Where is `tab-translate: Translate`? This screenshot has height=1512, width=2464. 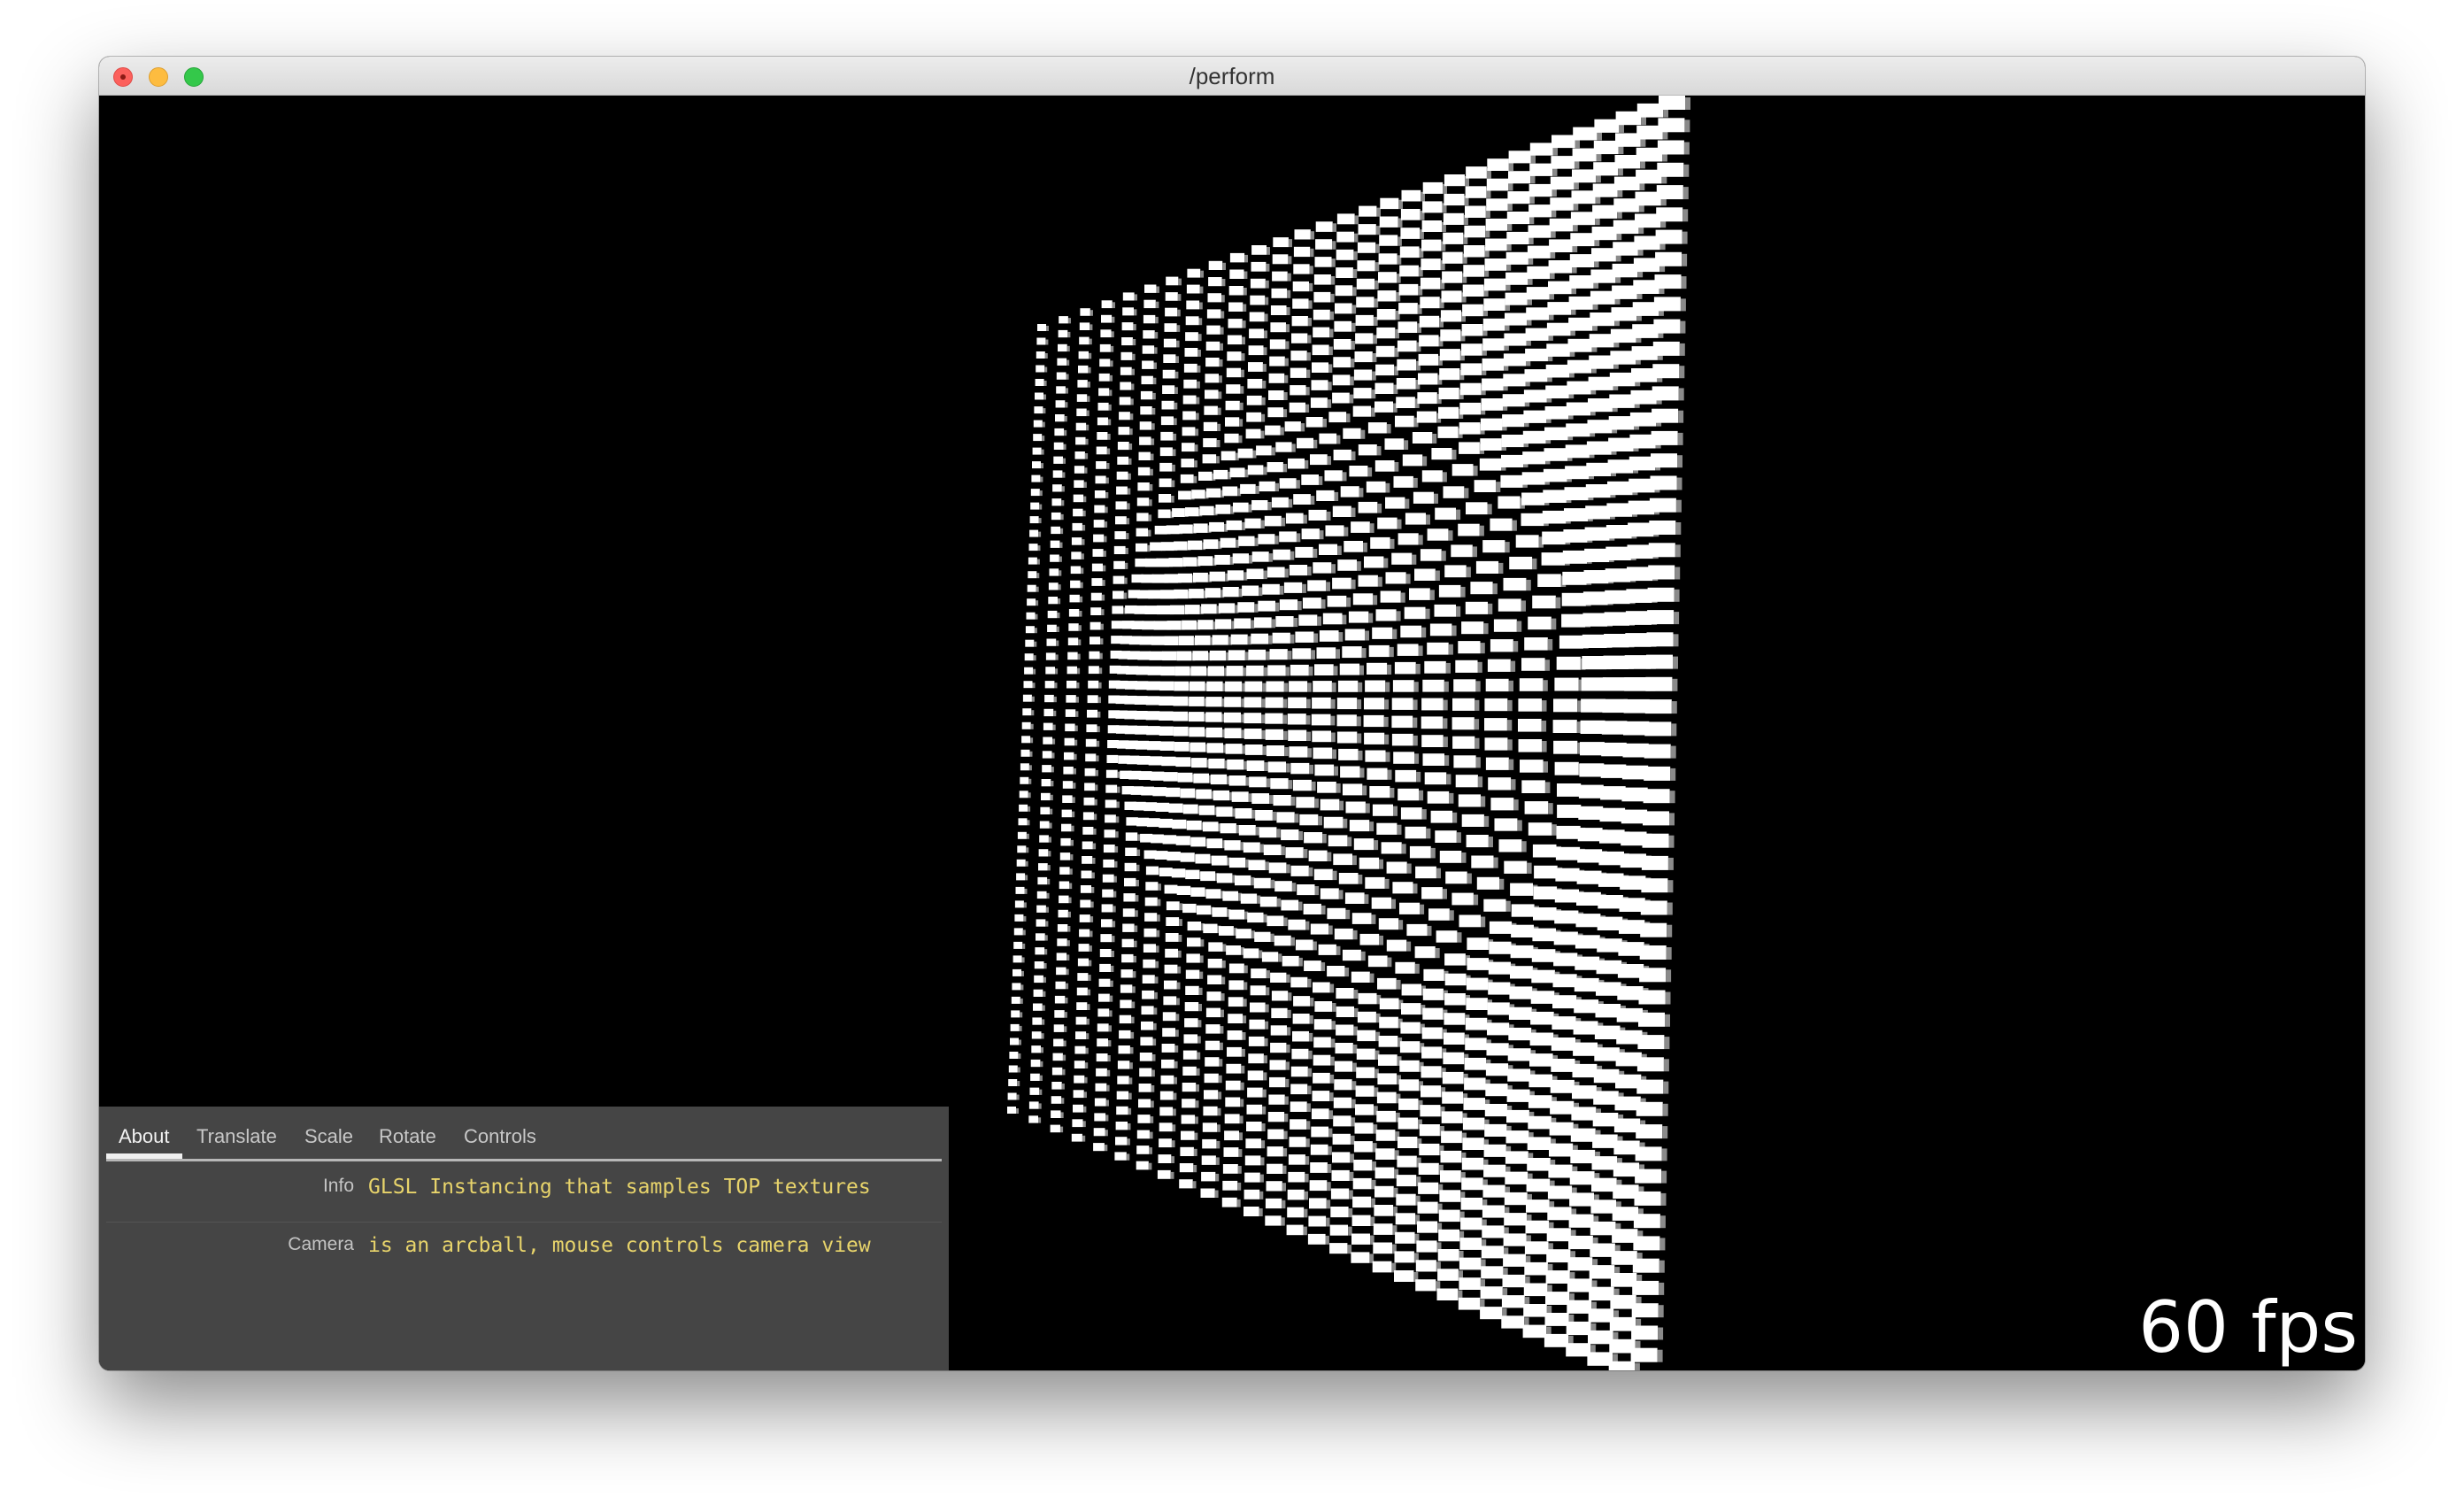
tab-translate: Translate is located at coordinates (237, 1139).